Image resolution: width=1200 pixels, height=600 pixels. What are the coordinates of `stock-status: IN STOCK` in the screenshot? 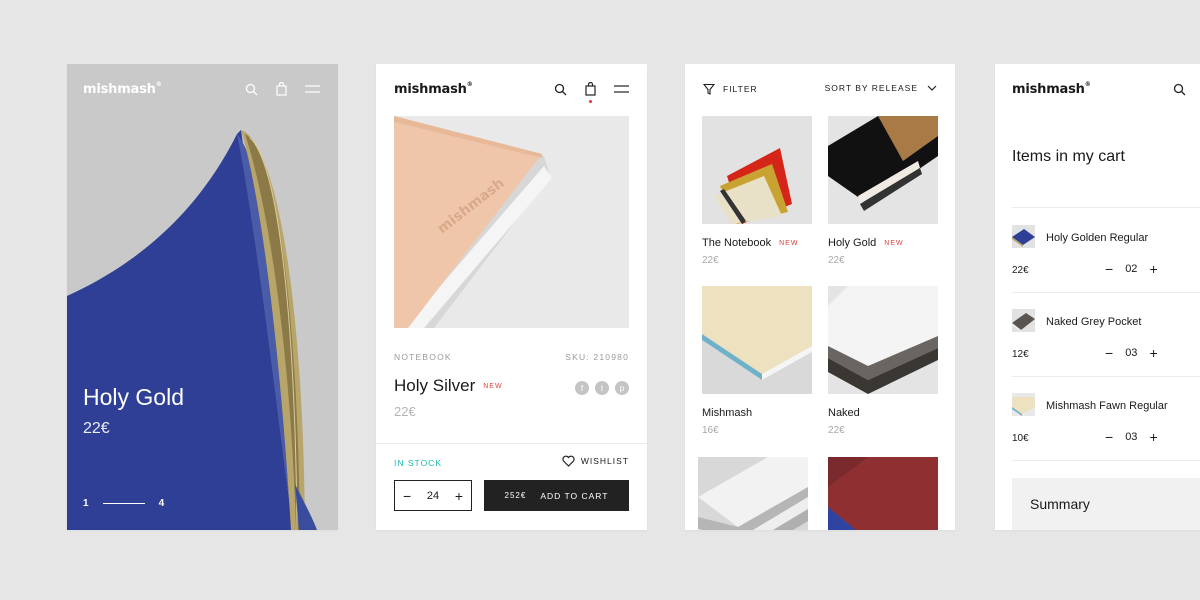 It's located at (418, 463).